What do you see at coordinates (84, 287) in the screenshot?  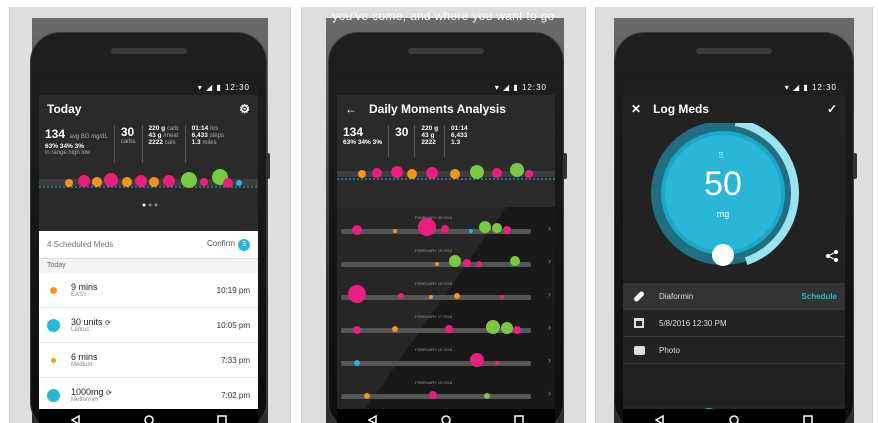 I see `med-main: 9 mins` at bounding box center [84, 287].